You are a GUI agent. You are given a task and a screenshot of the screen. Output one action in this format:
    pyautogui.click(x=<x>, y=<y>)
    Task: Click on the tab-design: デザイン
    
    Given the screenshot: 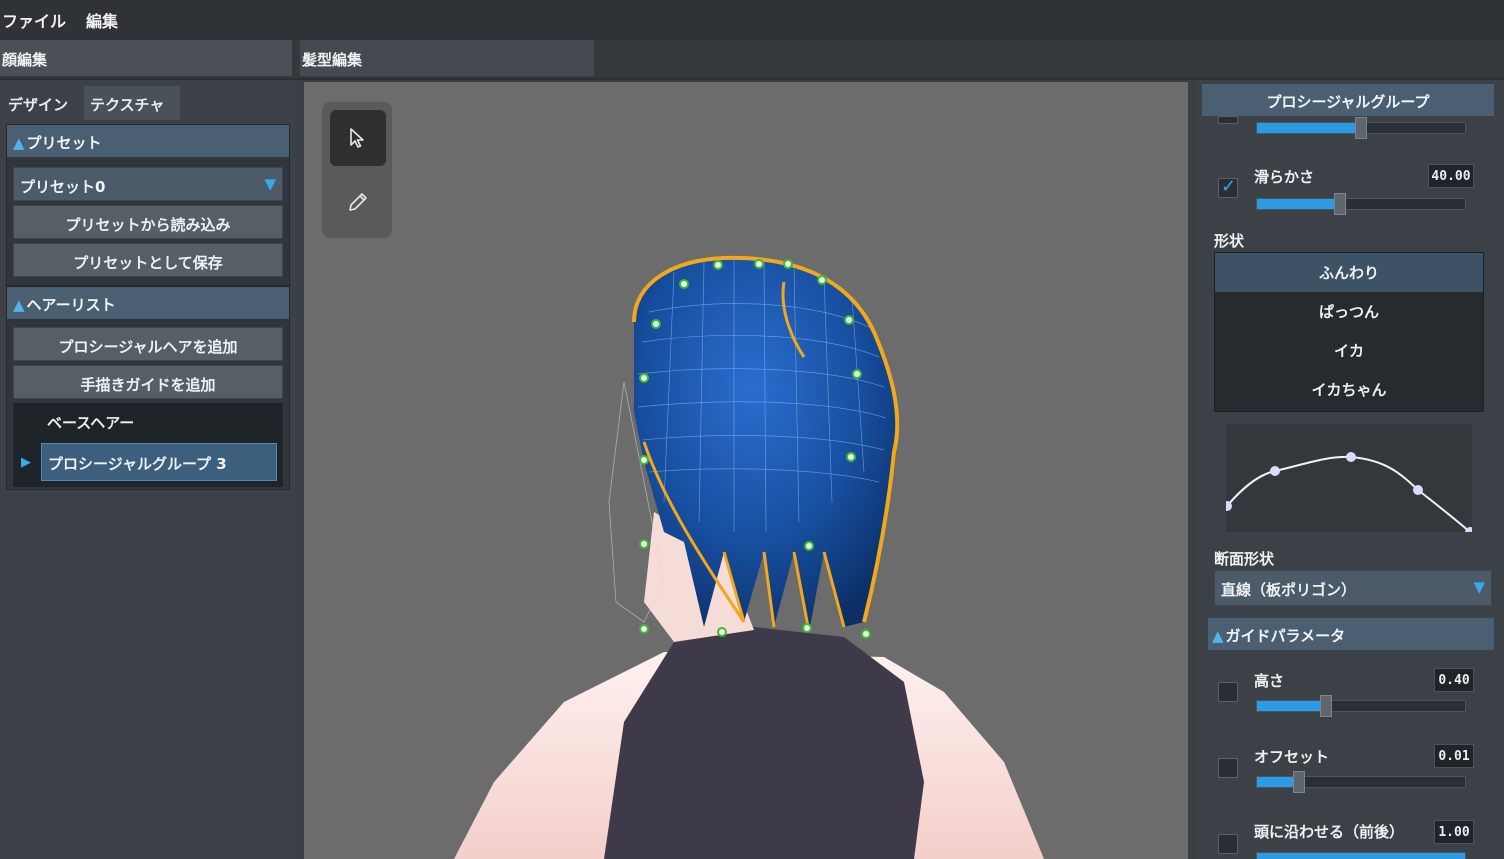 What is the action you would take?
    pyautogui.click(x=41, y=103)
    